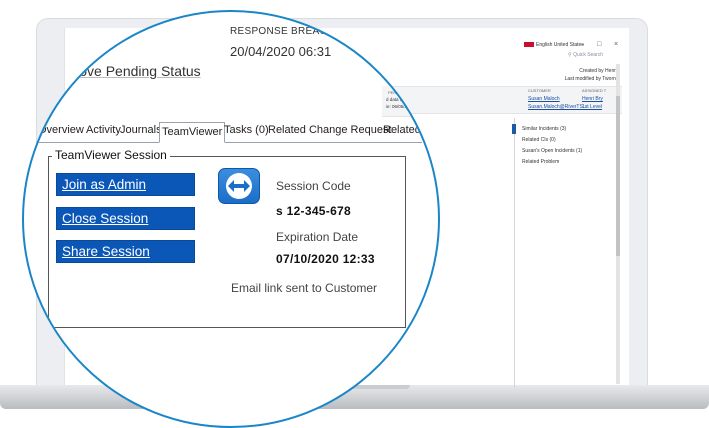 This screenshot has height=428, width=709. What do you see at coordinates (408, 99) in the screenshot?
I see `pending-reason-value: d data from Customer` at bounding box center [408, 99].